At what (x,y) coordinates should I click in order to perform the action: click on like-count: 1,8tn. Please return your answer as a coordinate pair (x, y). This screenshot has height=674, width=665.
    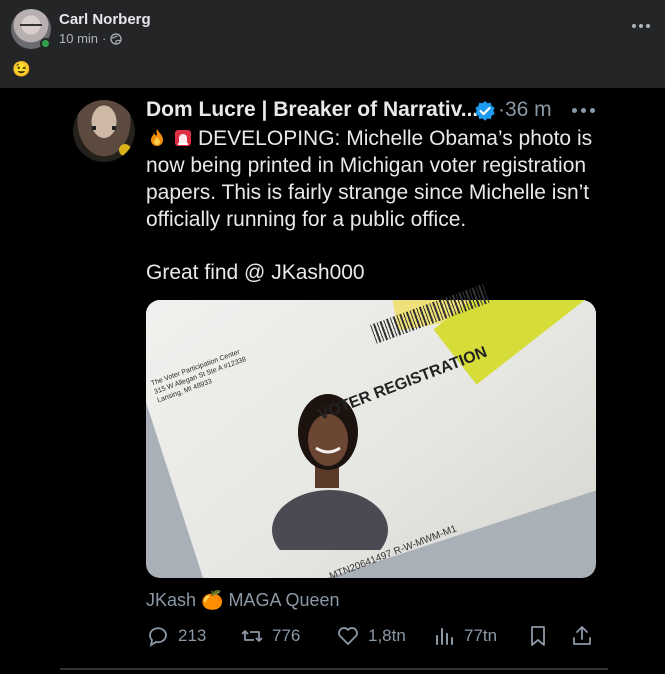
    Looking at the image, I should click on (387, 635).